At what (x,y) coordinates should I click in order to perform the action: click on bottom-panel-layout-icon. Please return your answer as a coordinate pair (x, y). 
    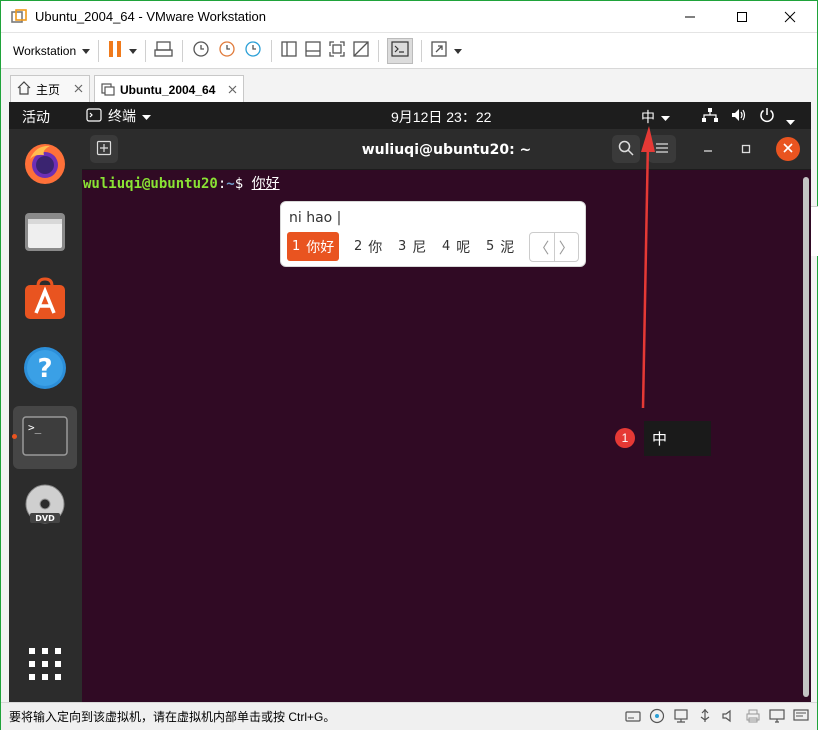
    Looking at the image, I should click on (313, 50).